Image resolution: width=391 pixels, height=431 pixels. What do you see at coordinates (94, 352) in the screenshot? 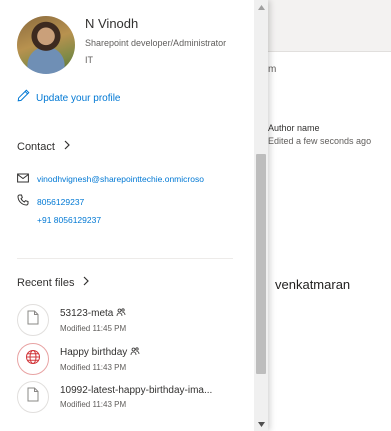
I see `file-title: Happy birthday` at bounding box center [94, 352].